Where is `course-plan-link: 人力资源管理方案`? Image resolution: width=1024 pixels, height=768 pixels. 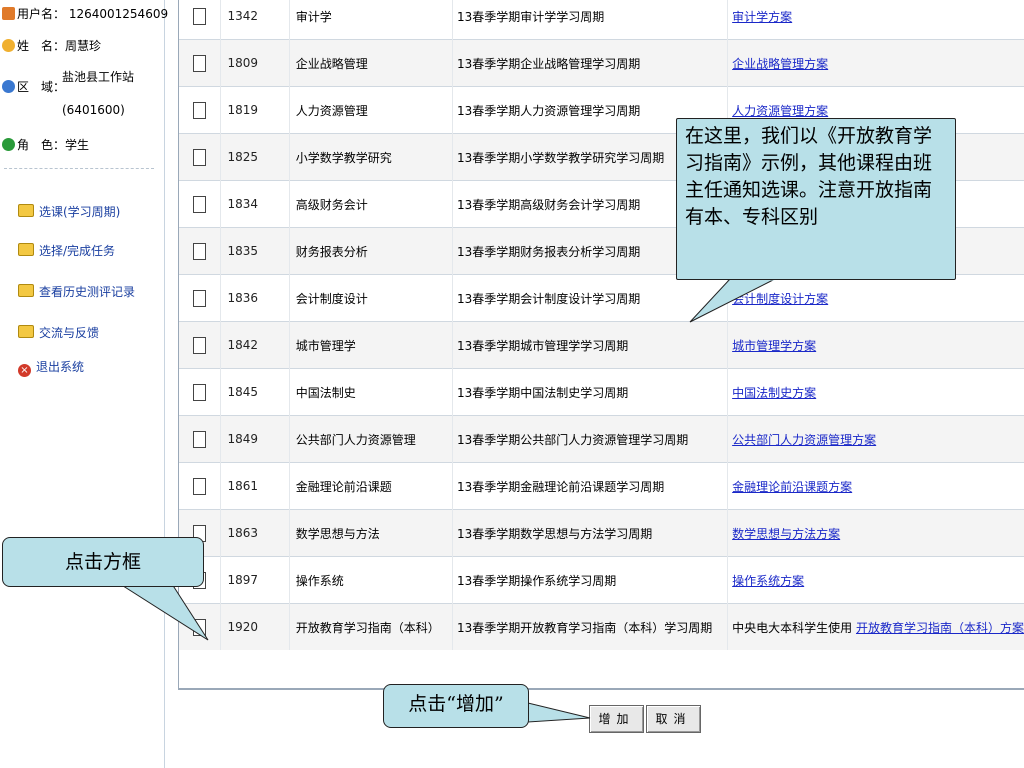
course-plan-link: 人力资源管理方案 is located at coordinates (780, 111).